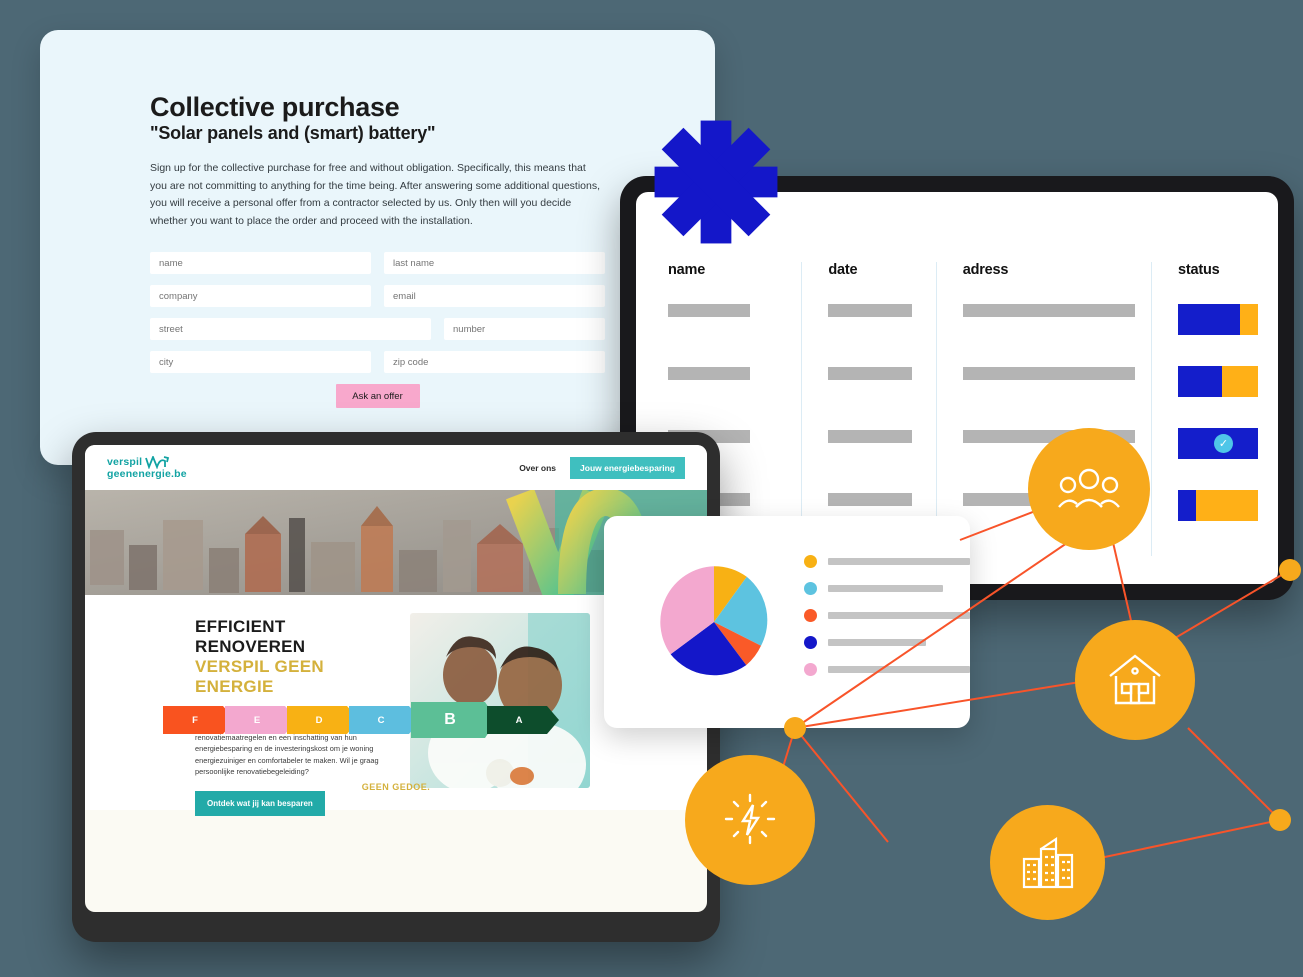  I want to click on signup-form: Ask an offer, so click(377, 330).